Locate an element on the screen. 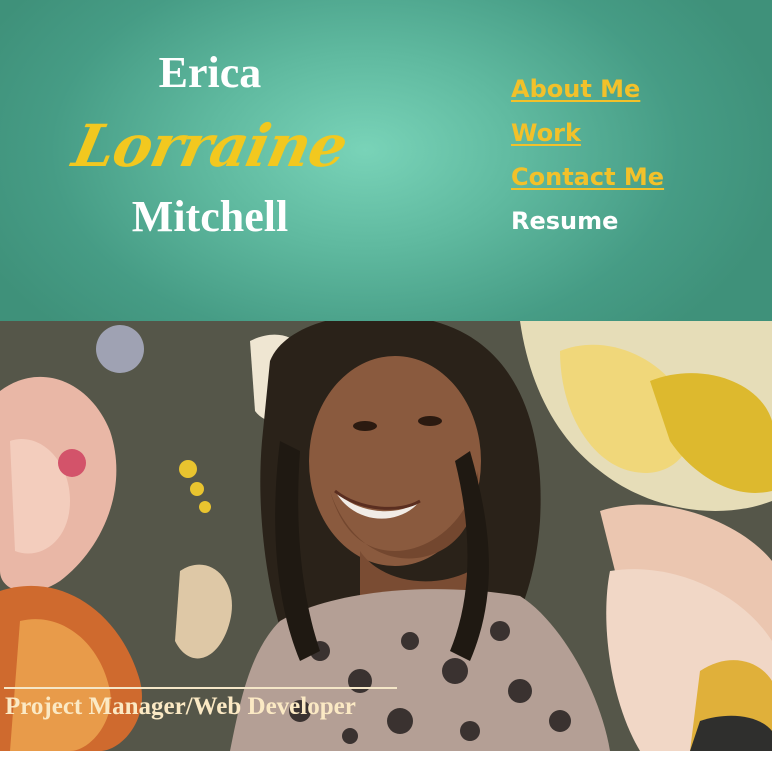 The height and width of the screenshot is (760, 775). role-caption: Project Manager/Web Developer is located at coordinates (180, 706).